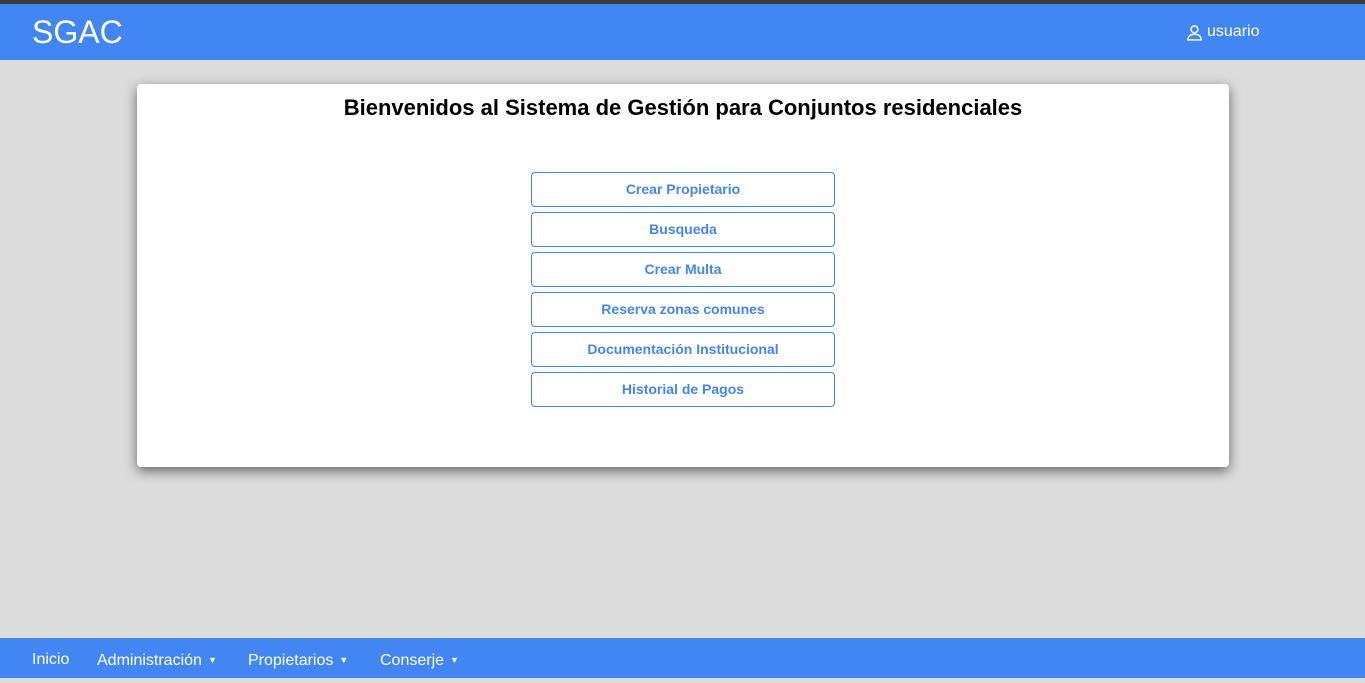 The height and width of the screenshot is (683, 1365). I want to click on busqueda-button: Busqueda, so click(683, 229).